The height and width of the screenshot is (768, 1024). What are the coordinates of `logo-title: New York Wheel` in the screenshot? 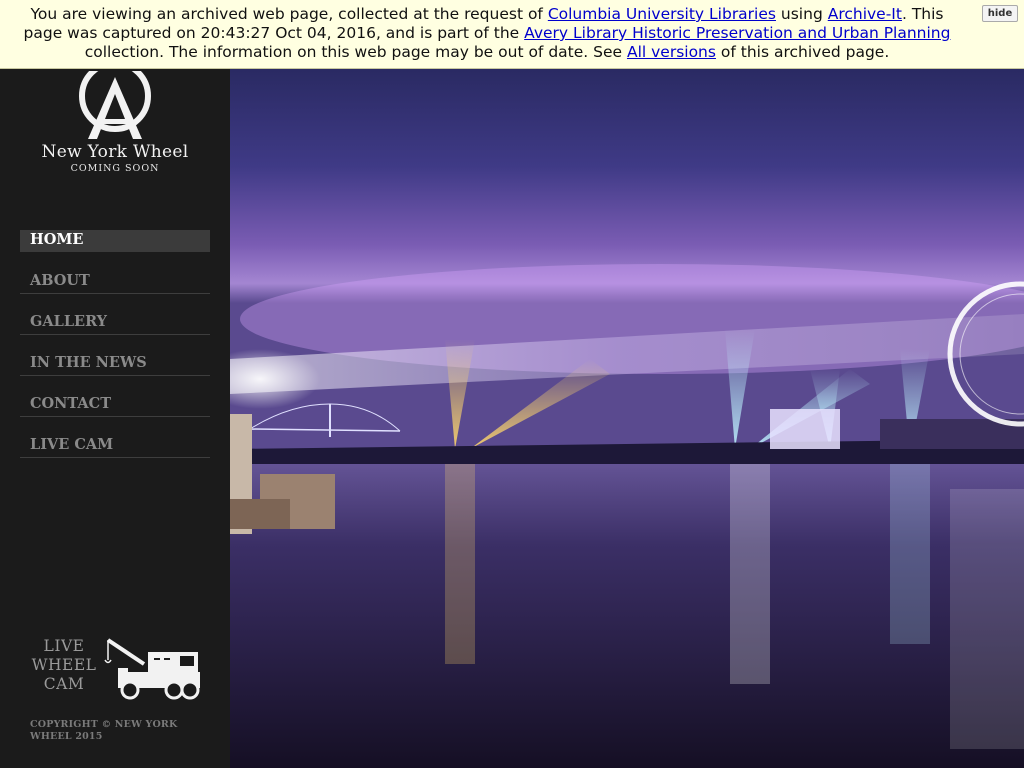 It's located at (115, 152).